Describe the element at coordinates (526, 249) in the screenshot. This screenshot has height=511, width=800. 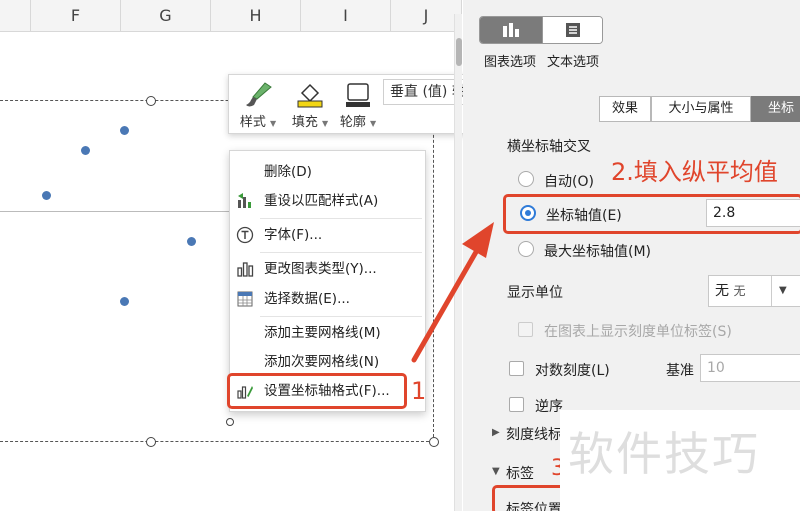
I see `radio-max-axis-value` at that location.